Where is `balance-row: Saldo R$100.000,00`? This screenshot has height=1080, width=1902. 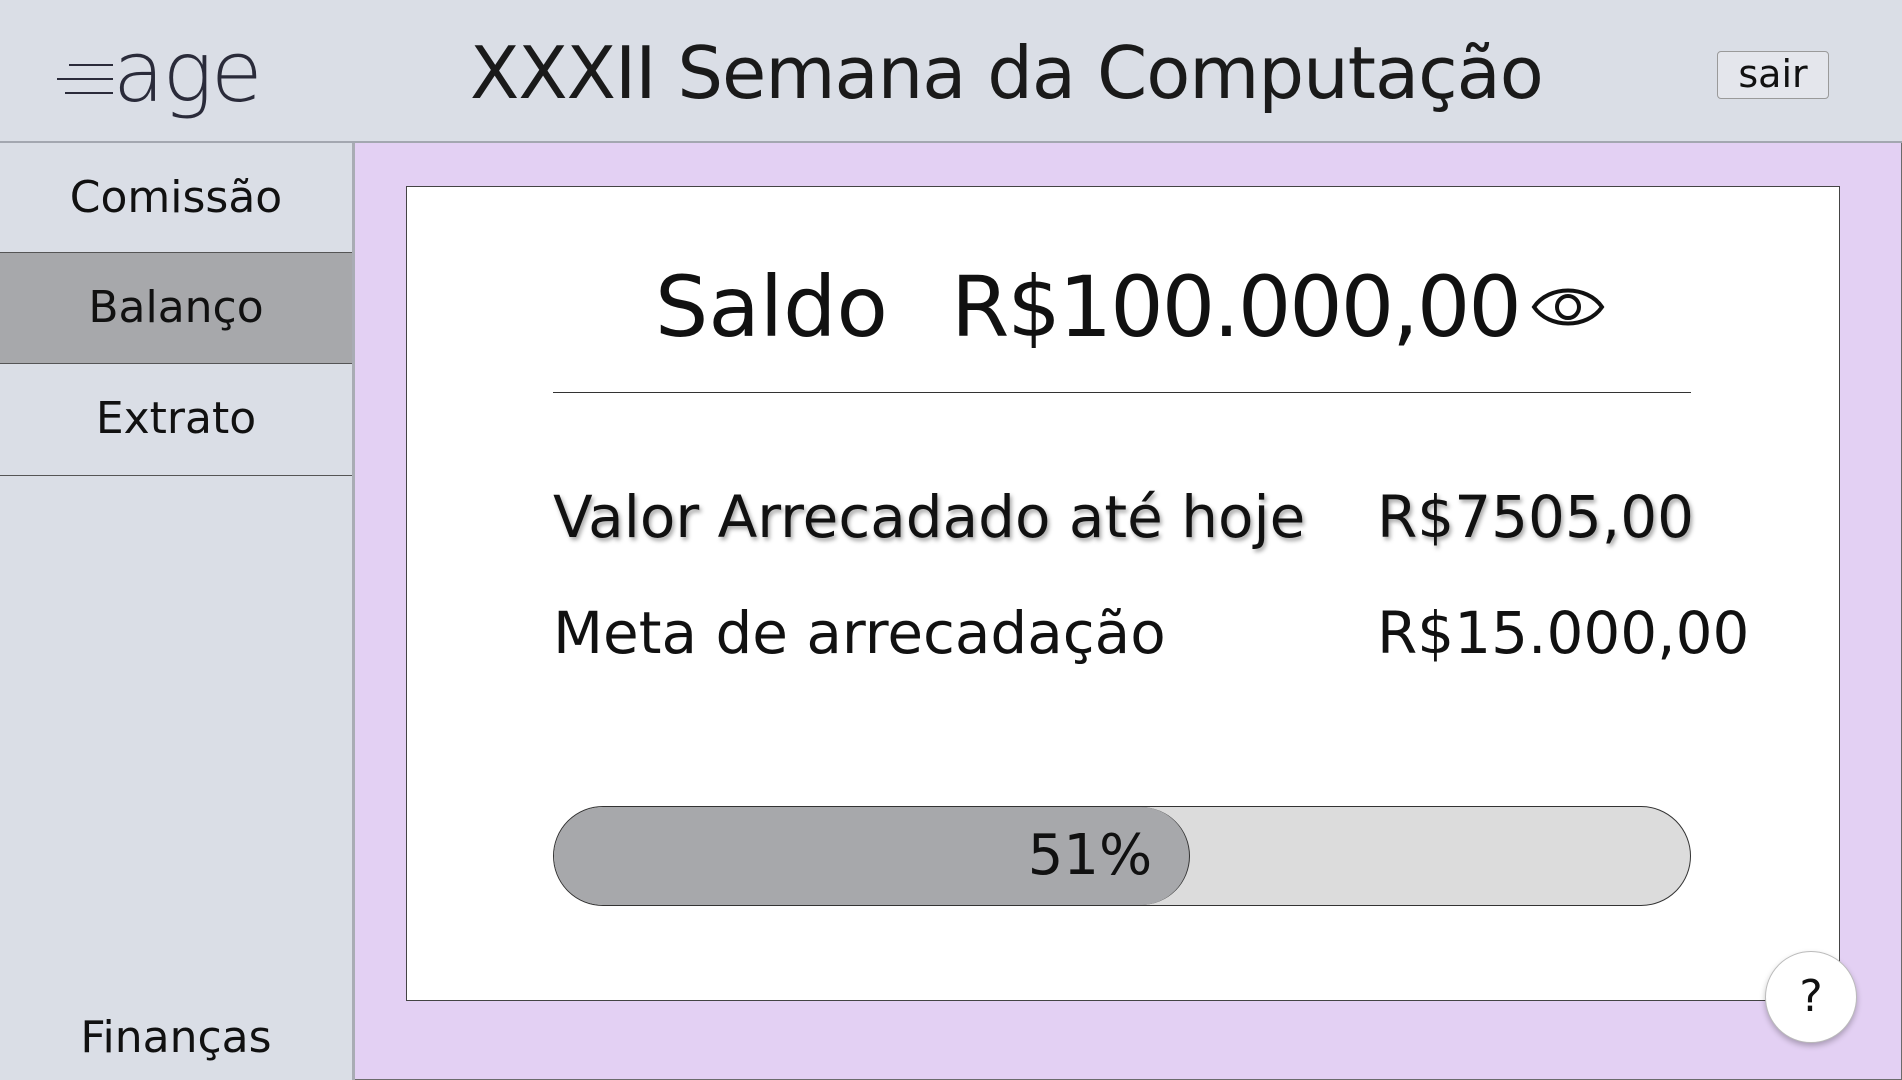
balance-row: Saldo R$100.000,00 is located at coordinates (1123, 307).